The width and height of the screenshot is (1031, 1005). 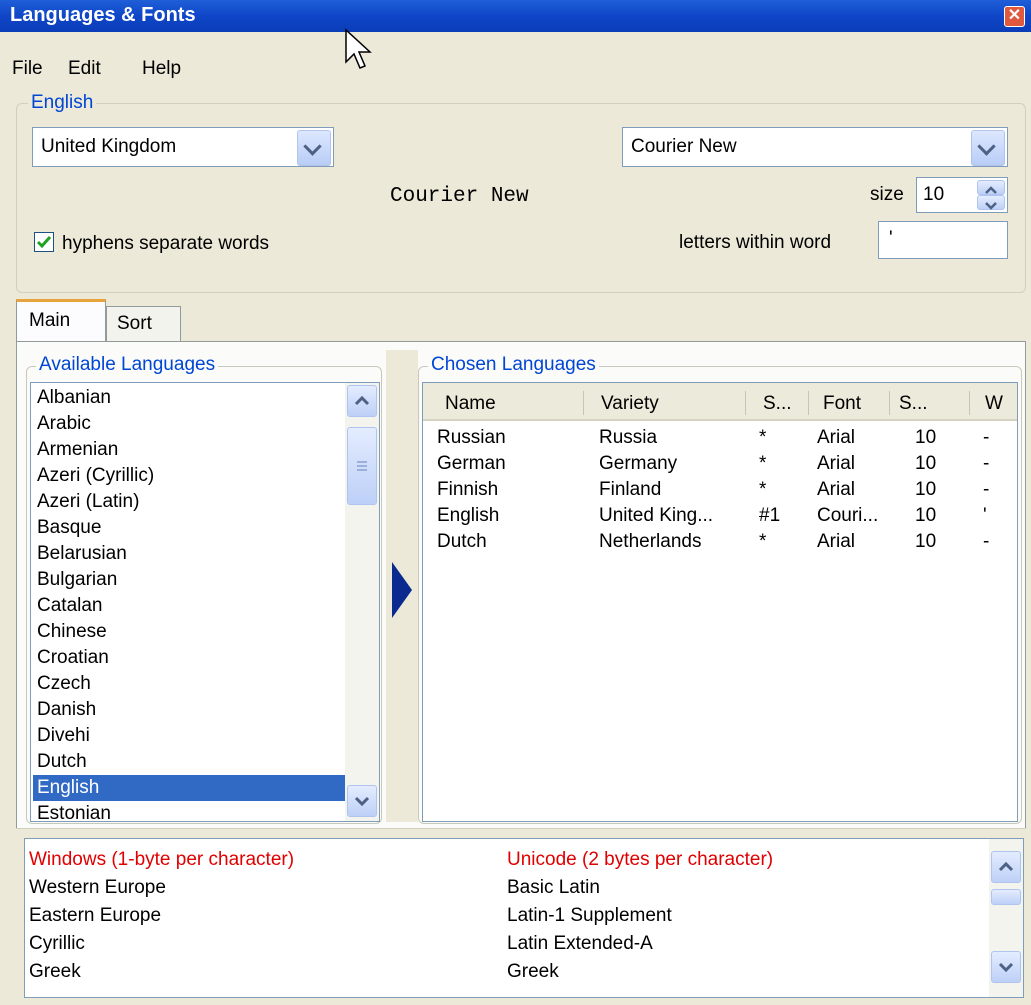 What do you see at coordinates (190, 684) in the screenshot?
I see `list-item: Czech` at bounding box center [190, 684].